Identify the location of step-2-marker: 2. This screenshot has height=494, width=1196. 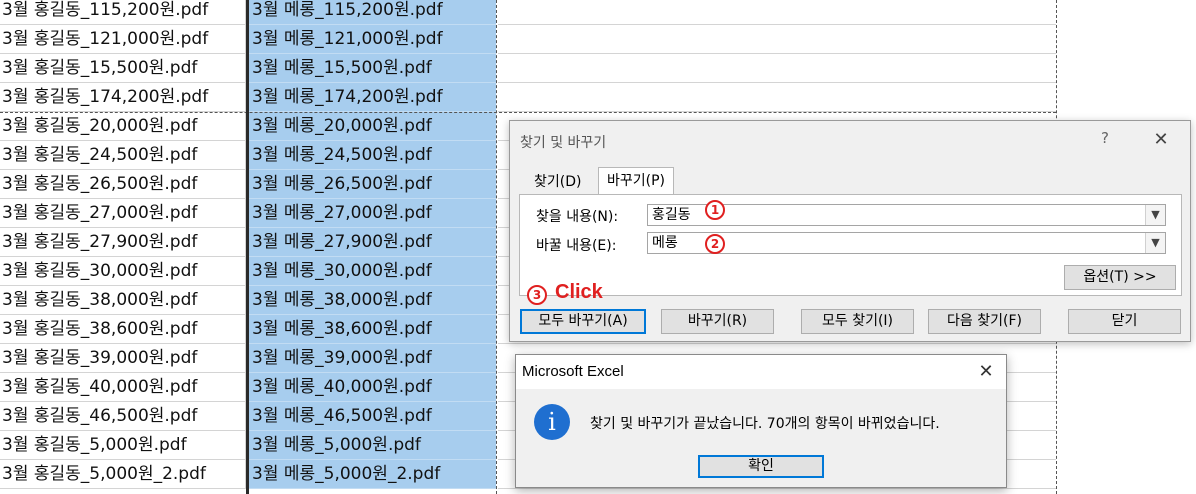
(715, 244).